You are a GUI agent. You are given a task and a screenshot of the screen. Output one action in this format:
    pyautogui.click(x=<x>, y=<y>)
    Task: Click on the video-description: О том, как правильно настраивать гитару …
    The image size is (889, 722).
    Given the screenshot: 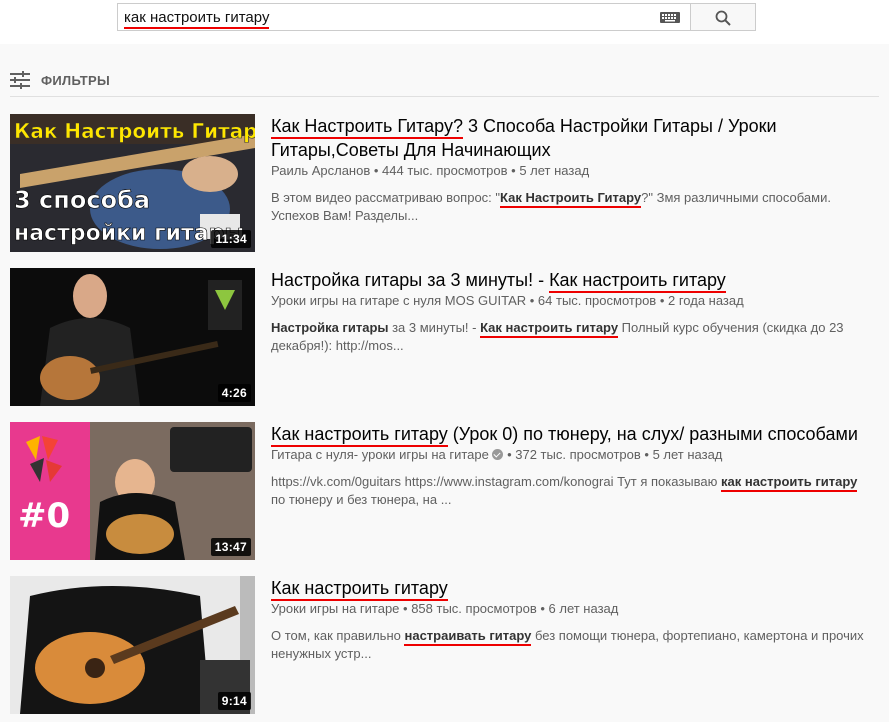 What is the action you would take?
    pyautogui.click(x=571, y=645)
    